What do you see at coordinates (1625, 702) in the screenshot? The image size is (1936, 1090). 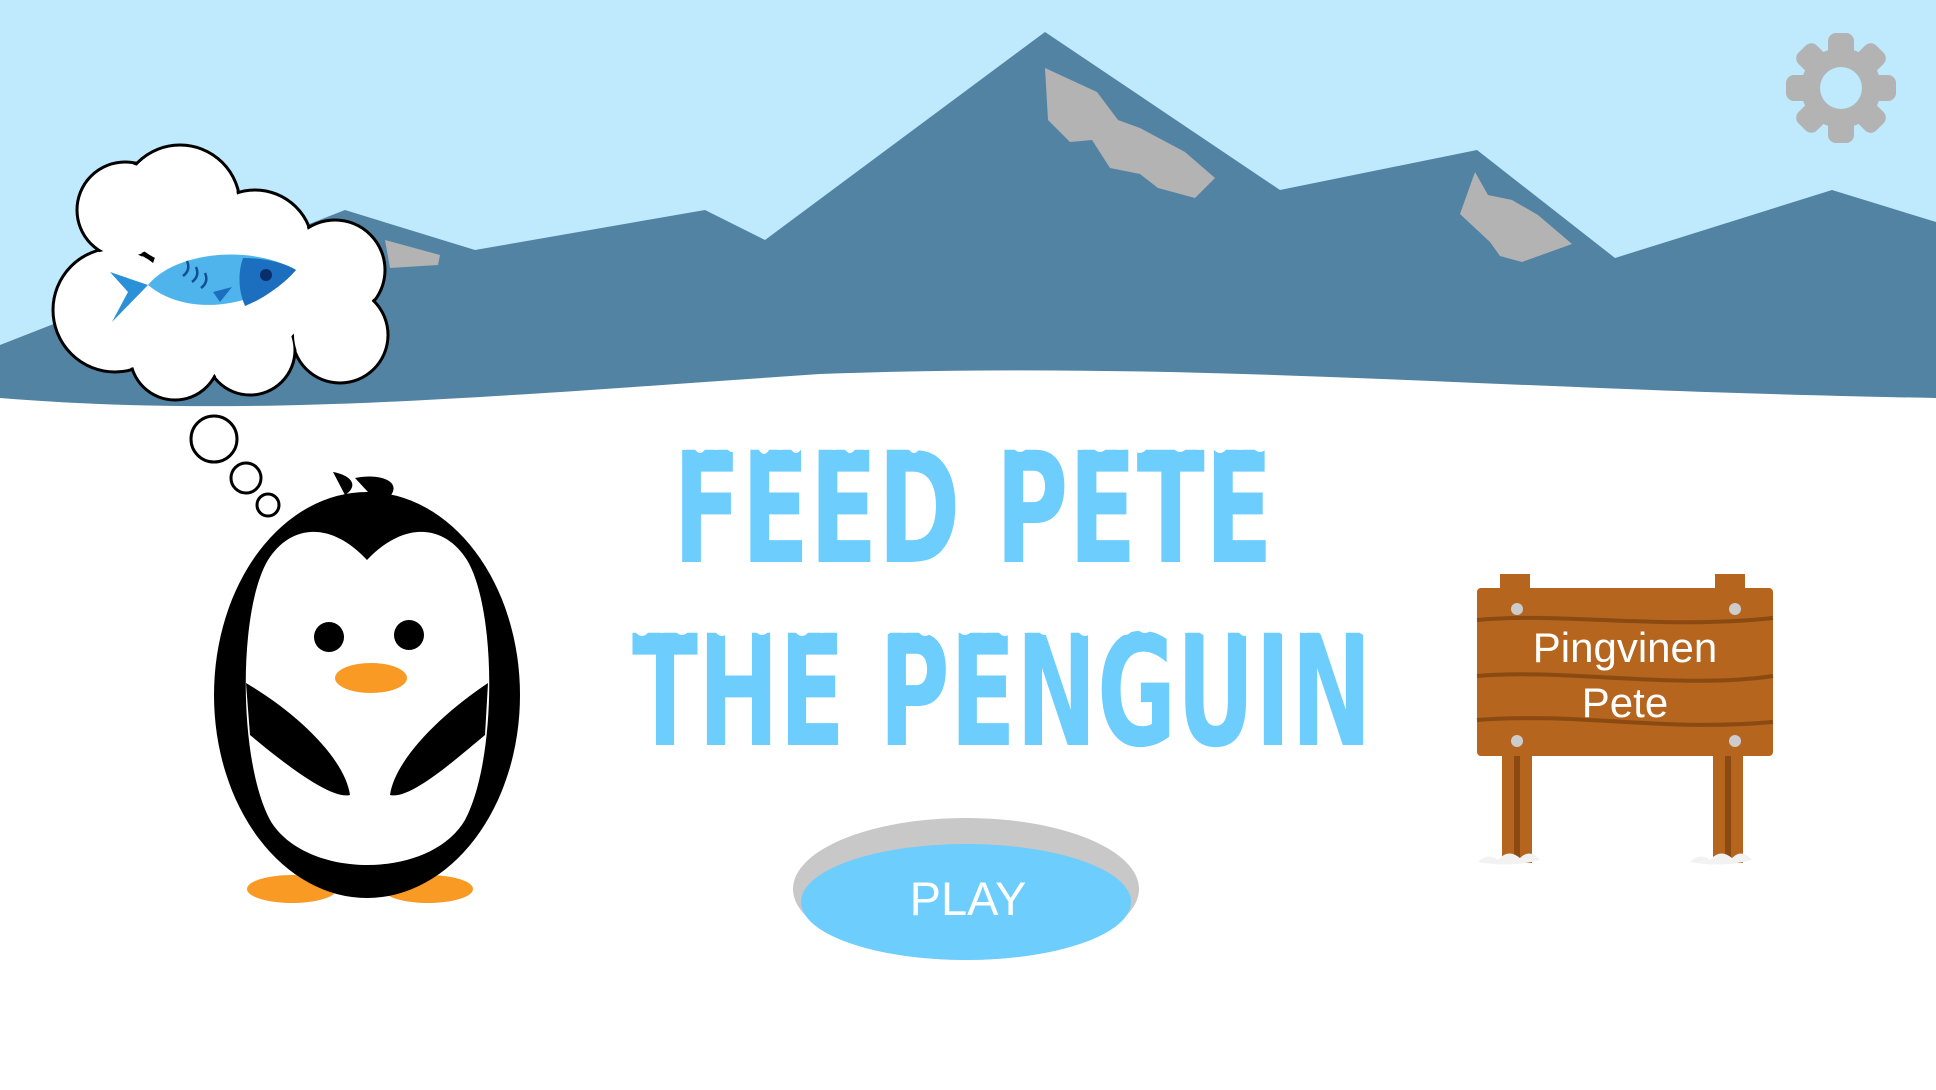 I see `sign-line-2: Pete` at bounding box center [1625, 702].